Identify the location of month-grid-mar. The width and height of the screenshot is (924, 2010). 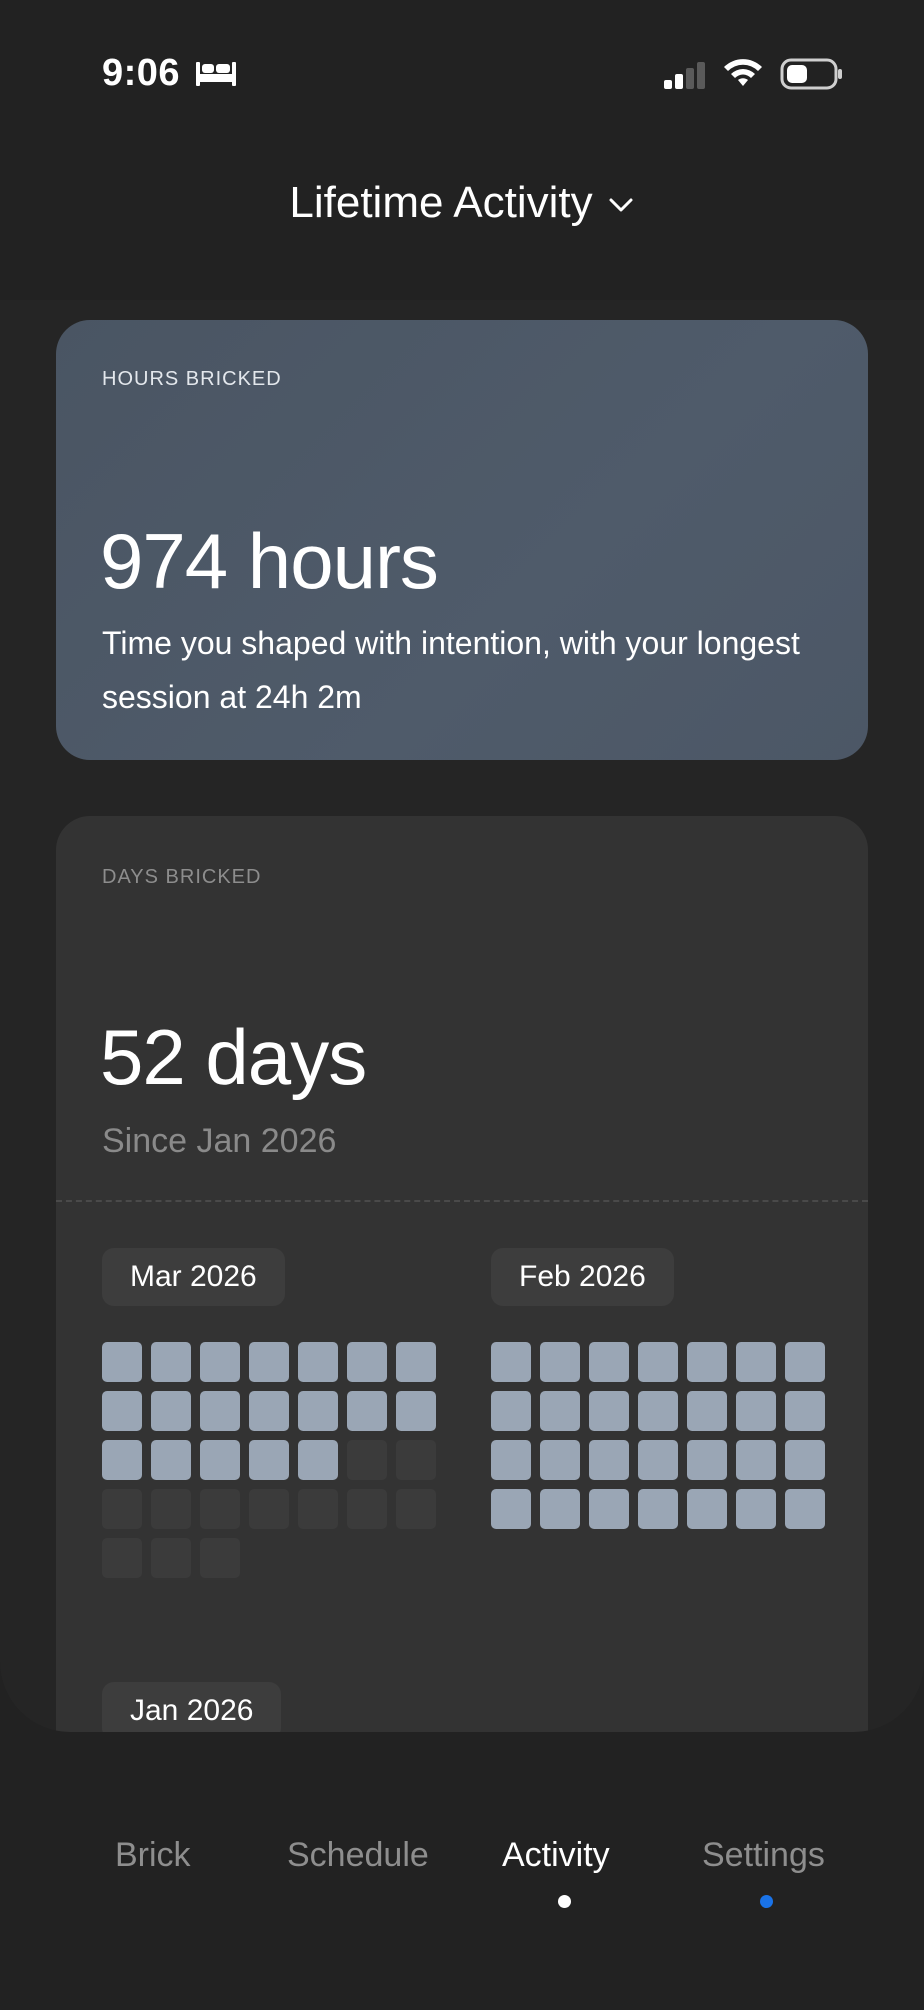
(269, 1460).